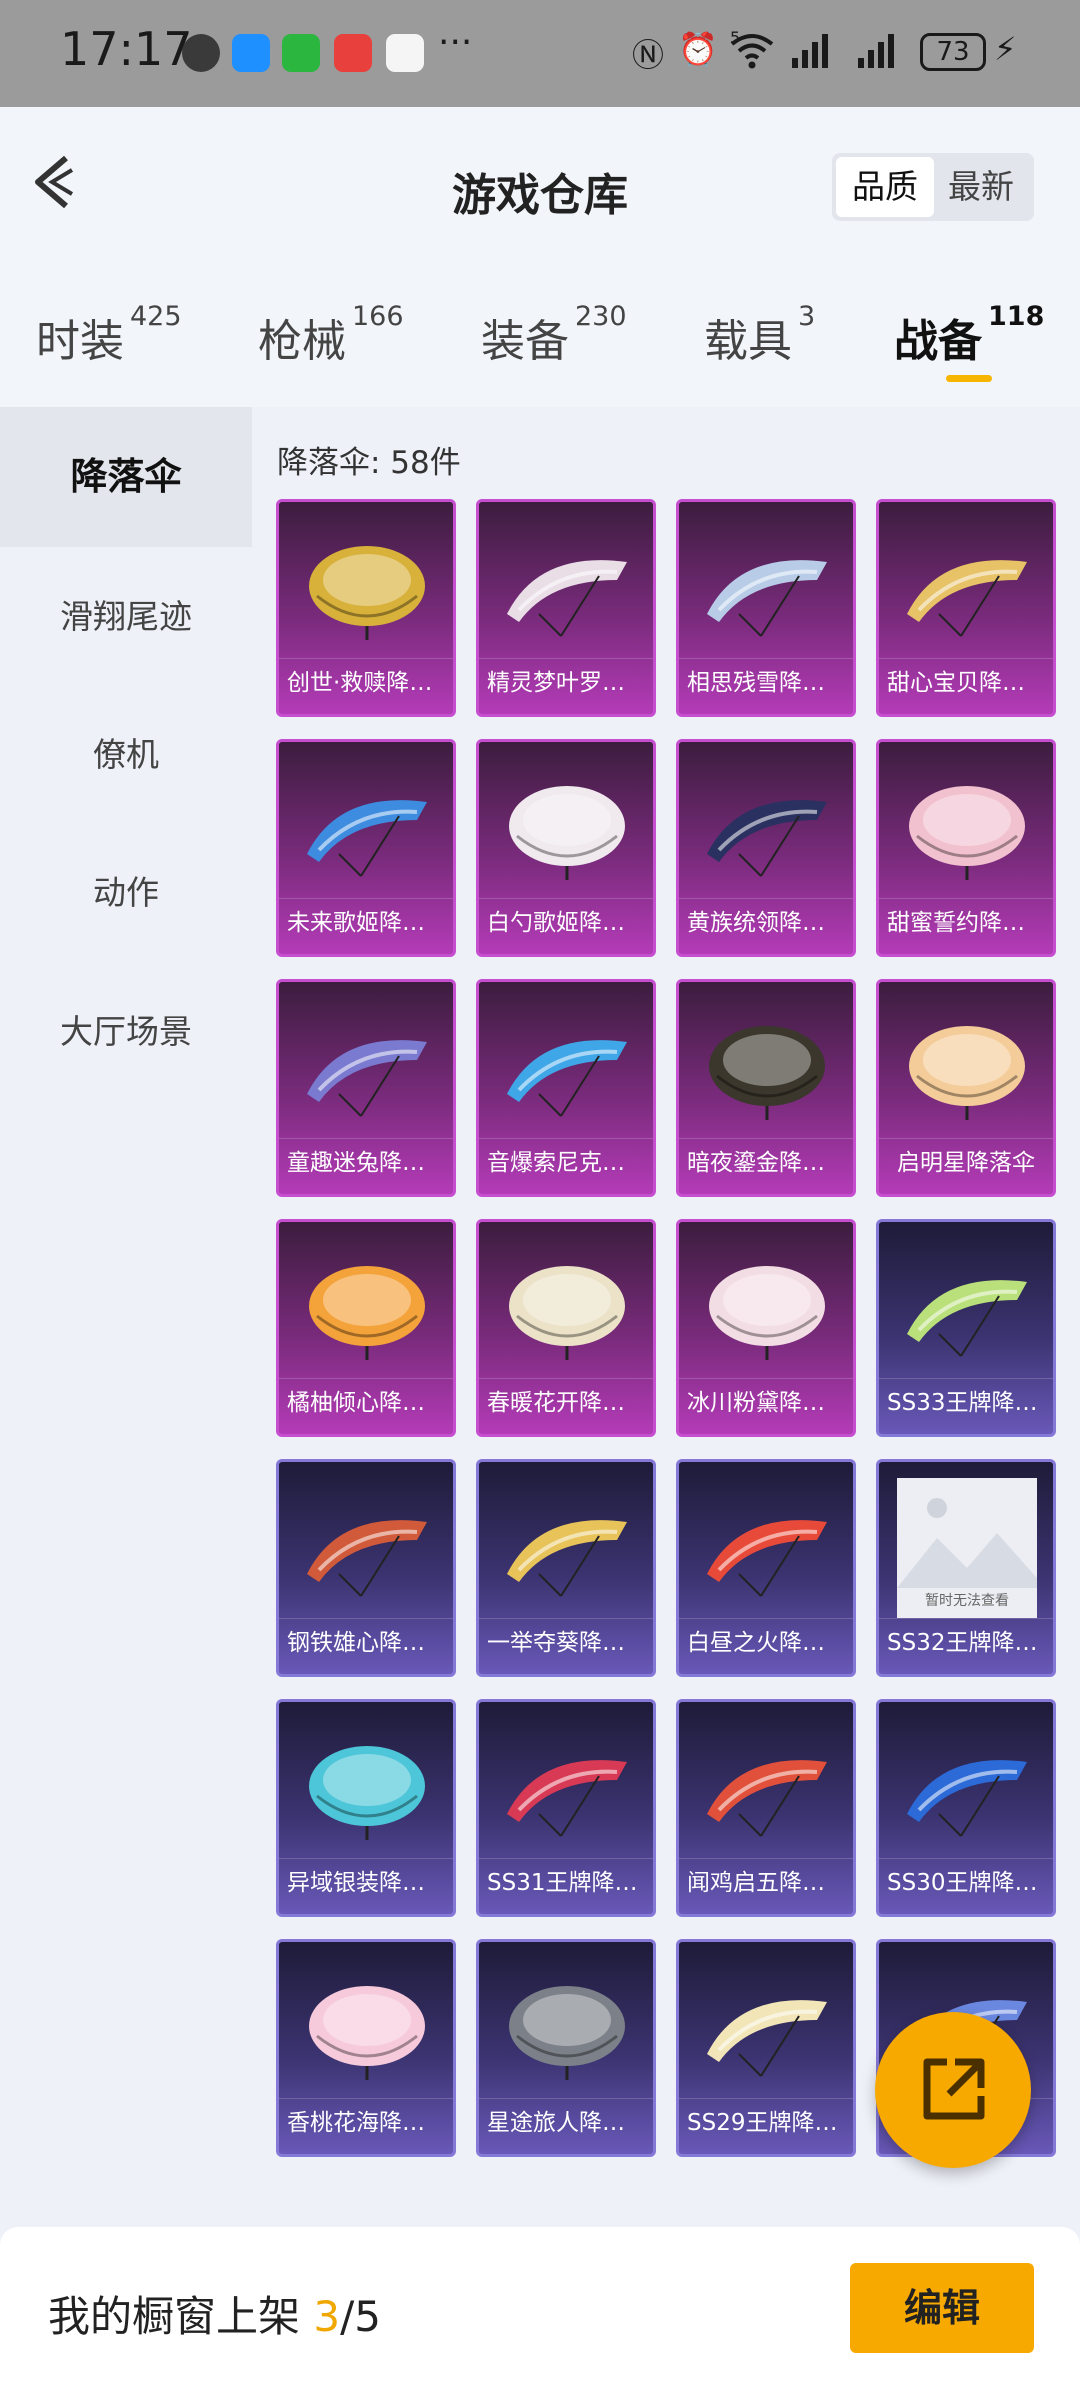 This screenshot has height=2387, width=1080. What do you see at coordinates (966, 682) in the screenshot?
I see `item-name: 甜心宝贝降落伞` at bounding box center [966, 682].